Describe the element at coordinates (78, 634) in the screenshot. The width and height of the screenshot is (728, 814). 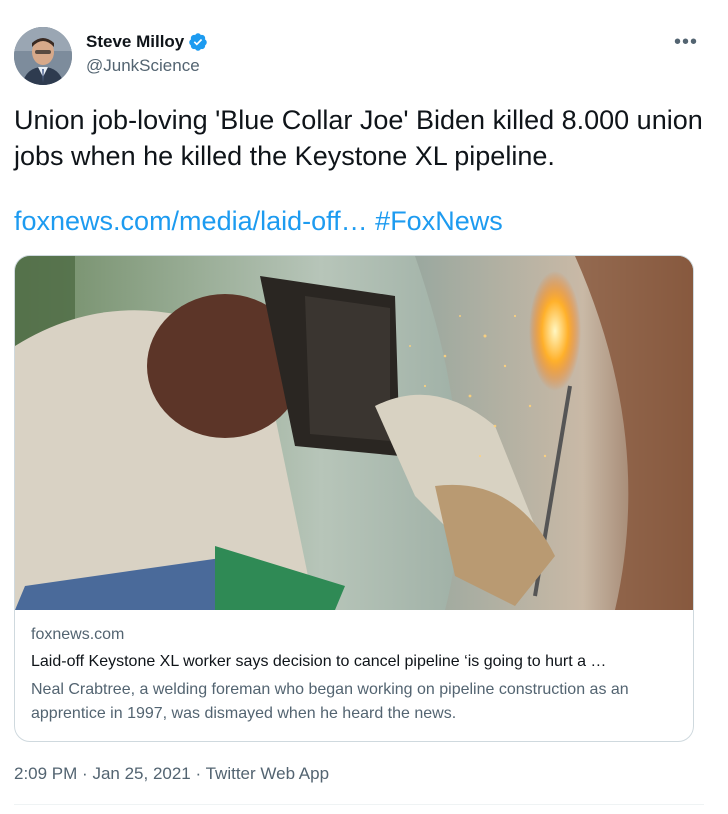
I see `card-domain: foxnews.com` at that location.